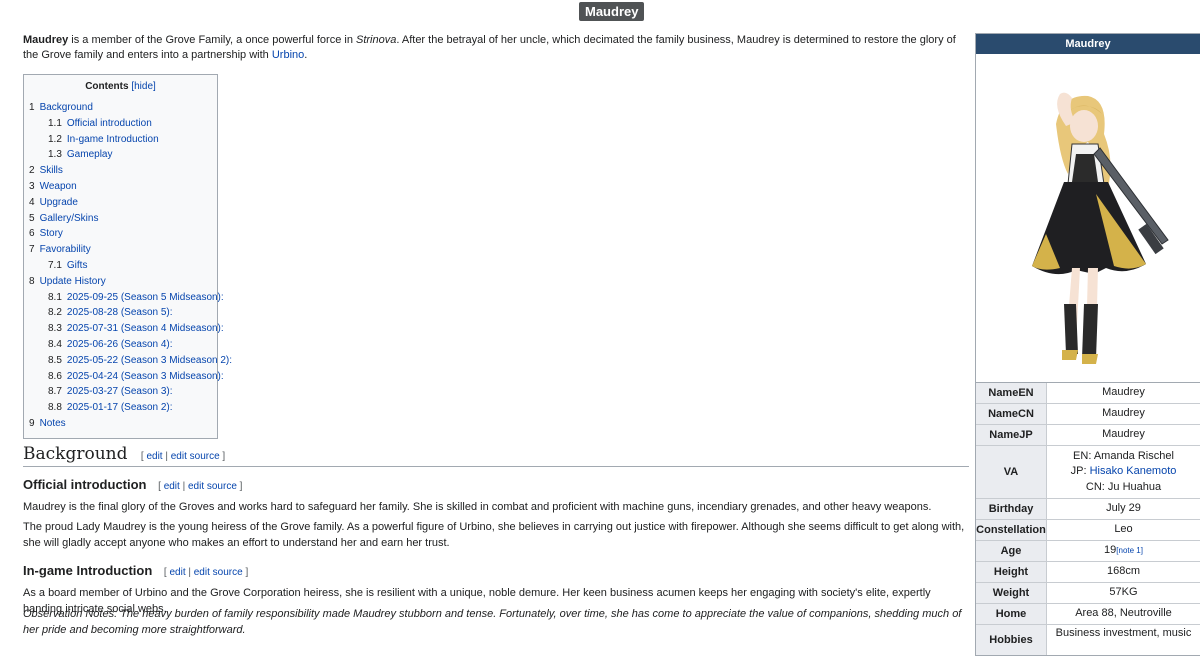 The image size is (1200, 656). I want to click on infobox-value: 19[note 1], so click(1123, 551).